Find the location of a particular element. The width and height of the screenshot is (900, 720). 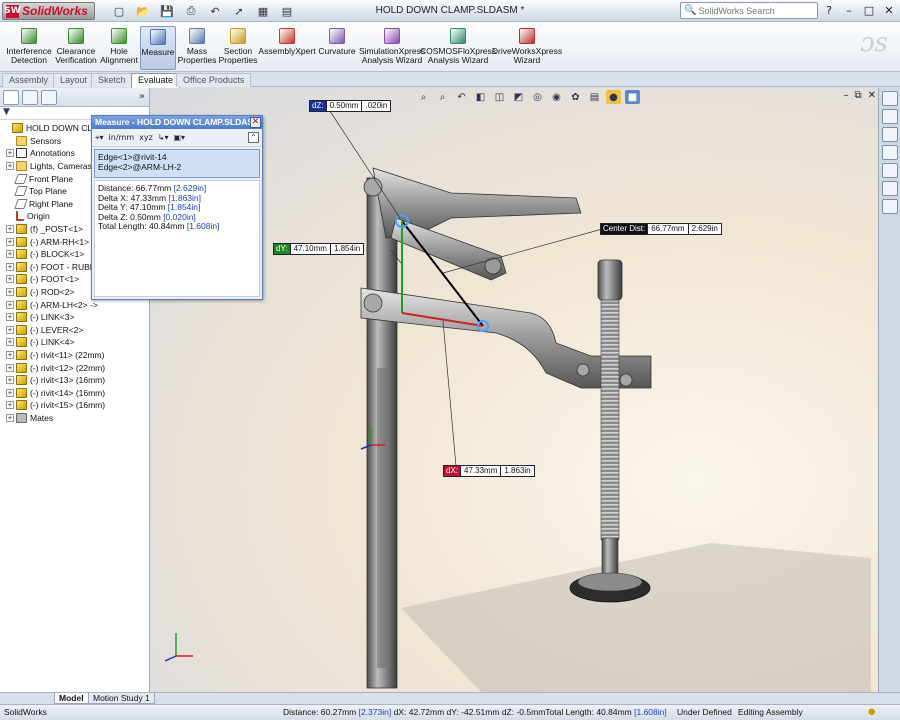

tab-motion-study: Motion Study 1 is located at coordinates (121, 698).